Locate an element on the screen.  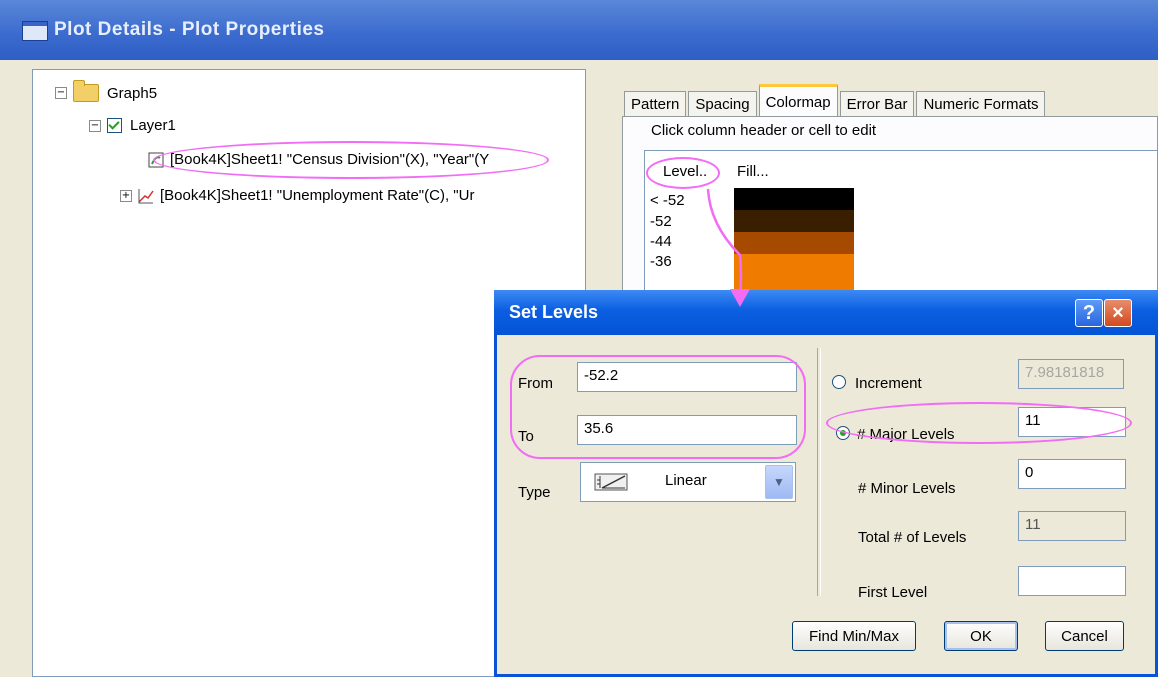
minor-levels-input: 0 is located at coordinates (1072, 474).